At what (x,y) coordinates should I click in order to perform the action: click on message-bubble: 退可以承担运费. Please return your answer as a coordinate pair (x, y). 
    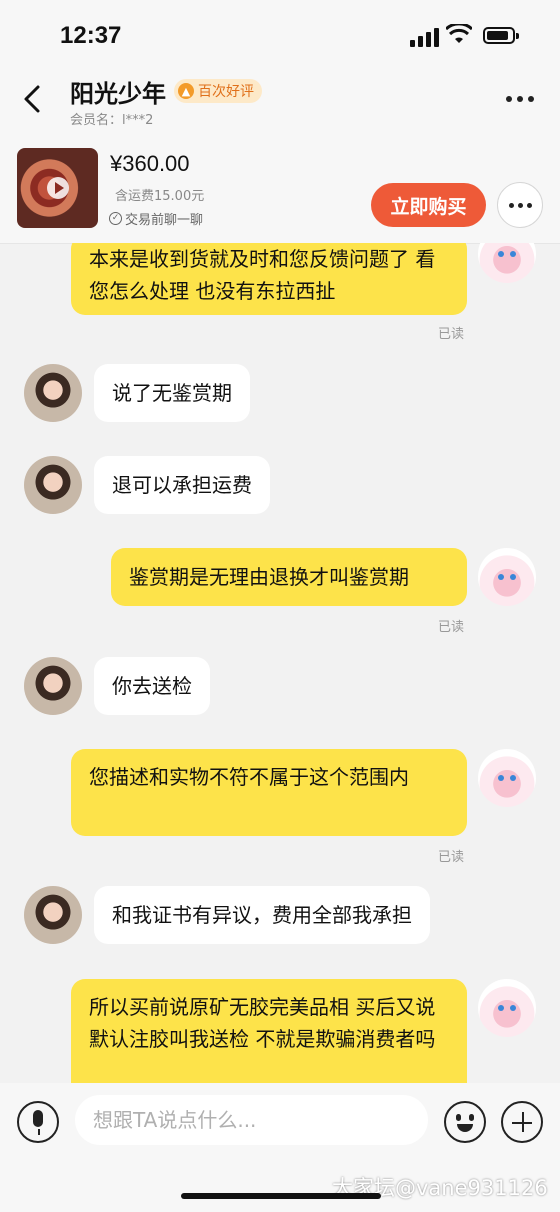
    Looking at the image, I should click on (182, 485).